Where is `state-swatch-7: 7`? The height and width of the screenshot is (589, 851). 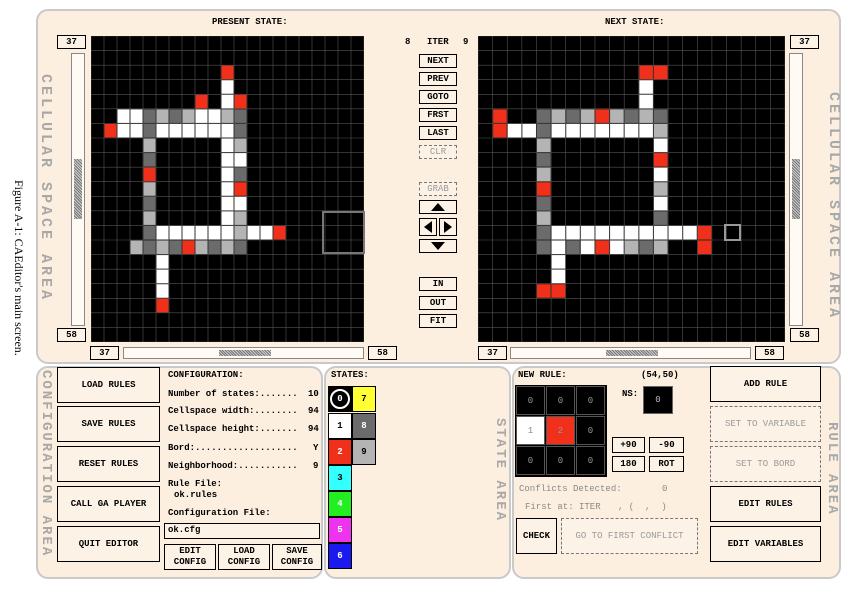
state-swatch-7: 7 is located at coordinates (364, 399).